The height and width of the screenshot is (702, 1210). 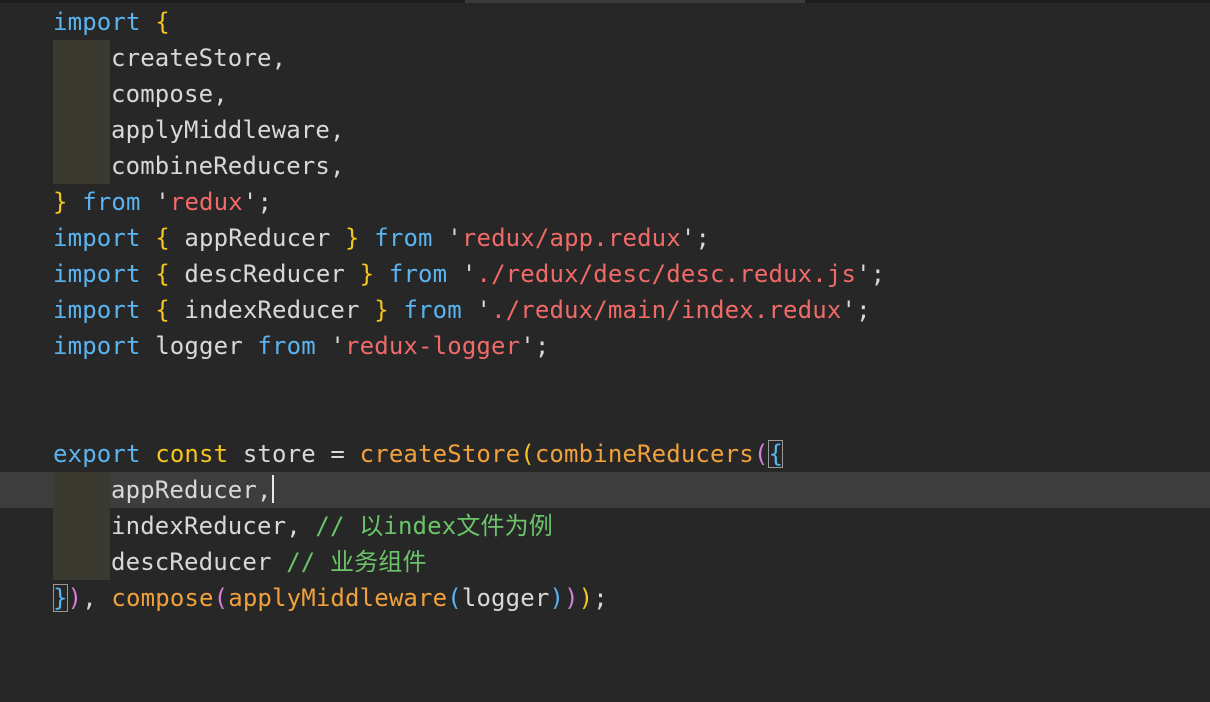 What do you see at coordinates (433, 346) in the screenshot?
I see `token-string: redux-logger` at bounding box center [433, 346].